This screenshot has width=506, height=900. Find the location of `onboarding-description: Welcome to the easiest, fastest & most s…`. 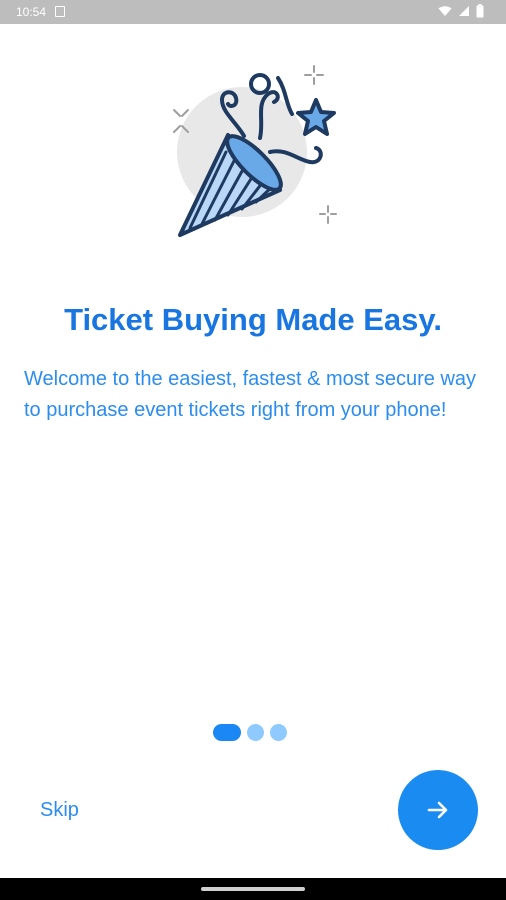

onboarding-description: Welcome to the easiest, fastest & most s… is located at coordinates (250, 394).